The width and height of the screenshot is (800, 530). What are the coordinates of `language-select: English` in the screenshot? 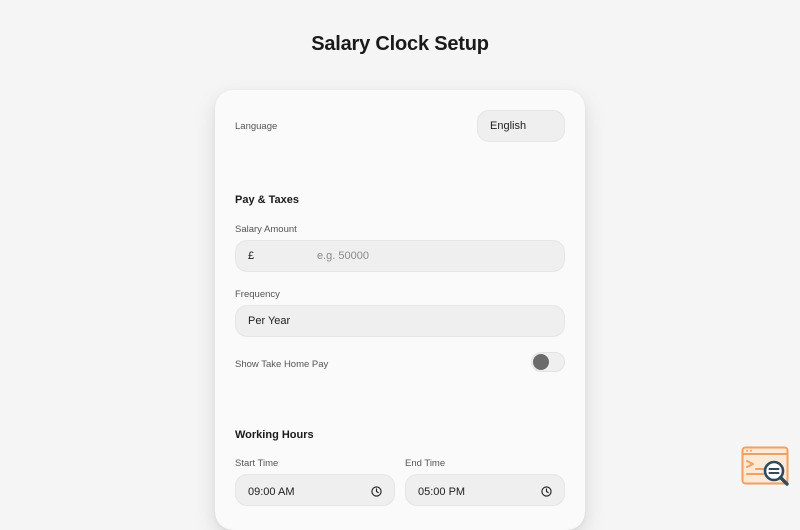 It's located at (521, 126).